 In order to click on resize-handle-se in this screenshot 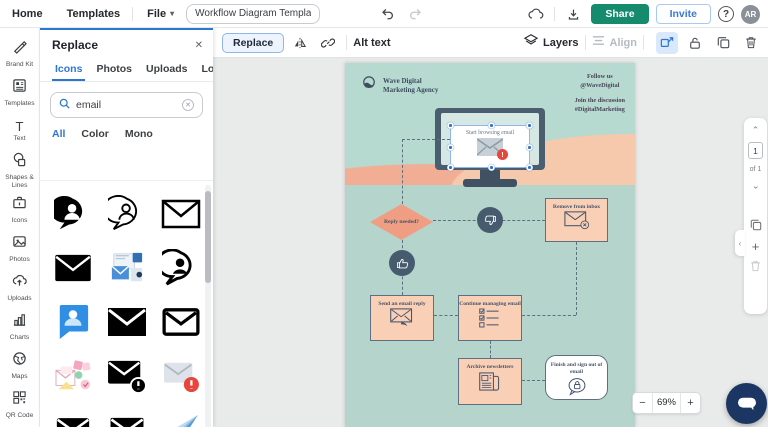, I will do `click(529, 167)`.